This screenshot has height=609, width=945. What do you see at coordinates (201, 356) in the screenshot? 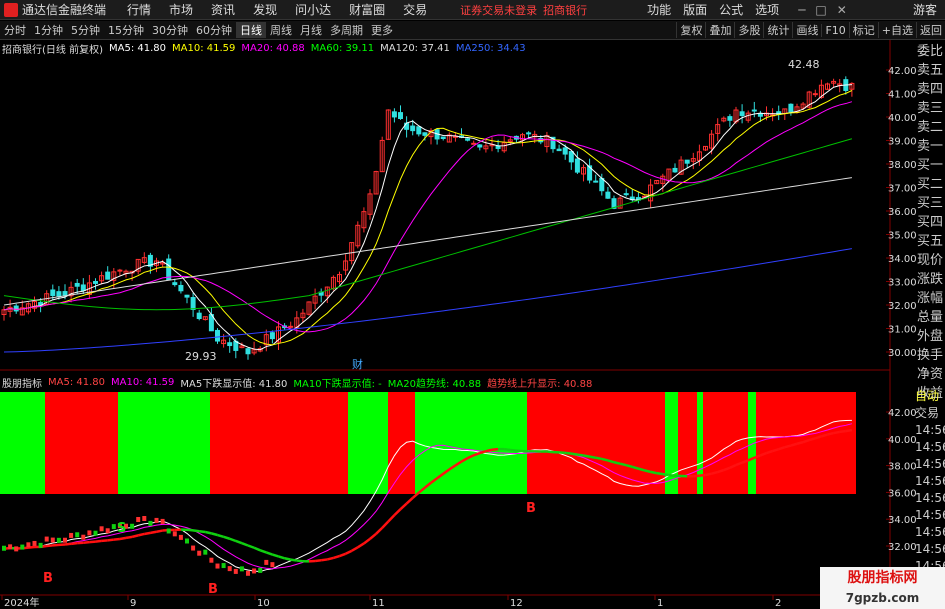
I see `low-price-annotation: 29.93` at bounding box center [201, 356].